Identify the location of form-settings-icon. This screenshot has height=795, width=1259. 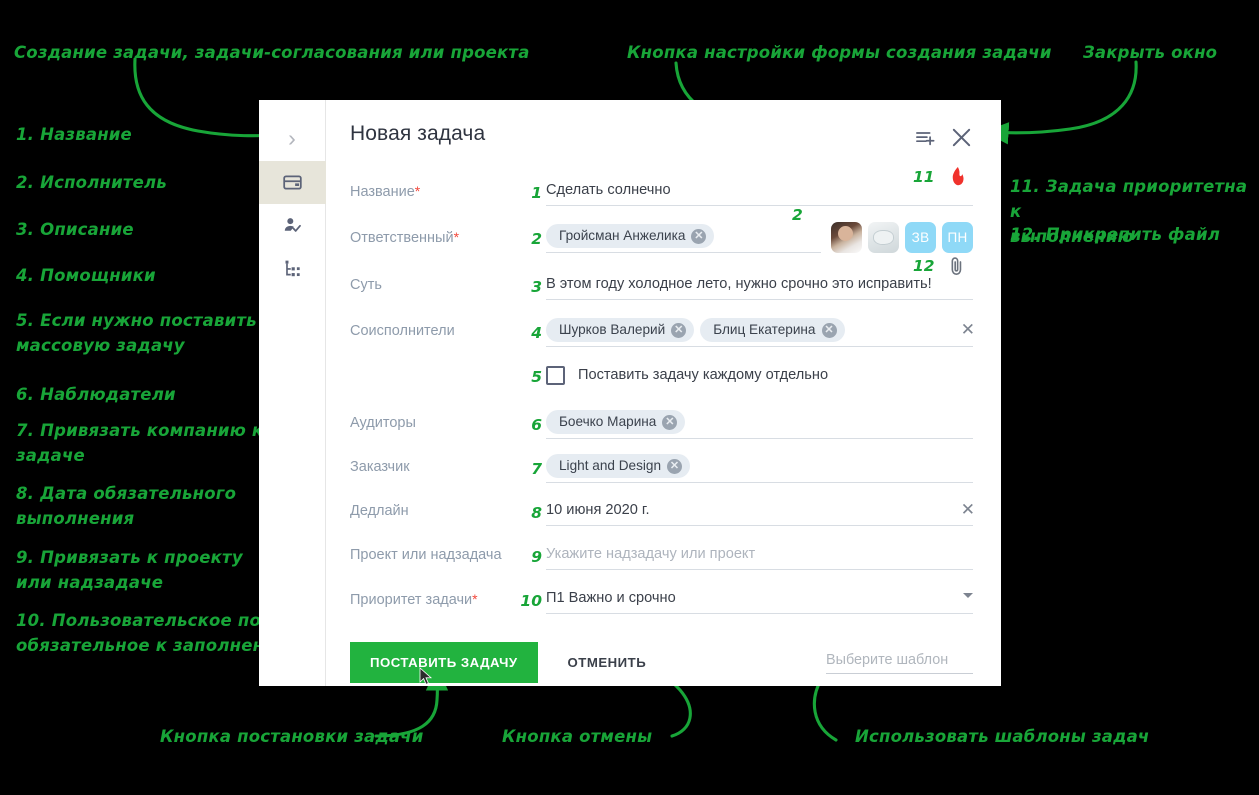
(926, 140).